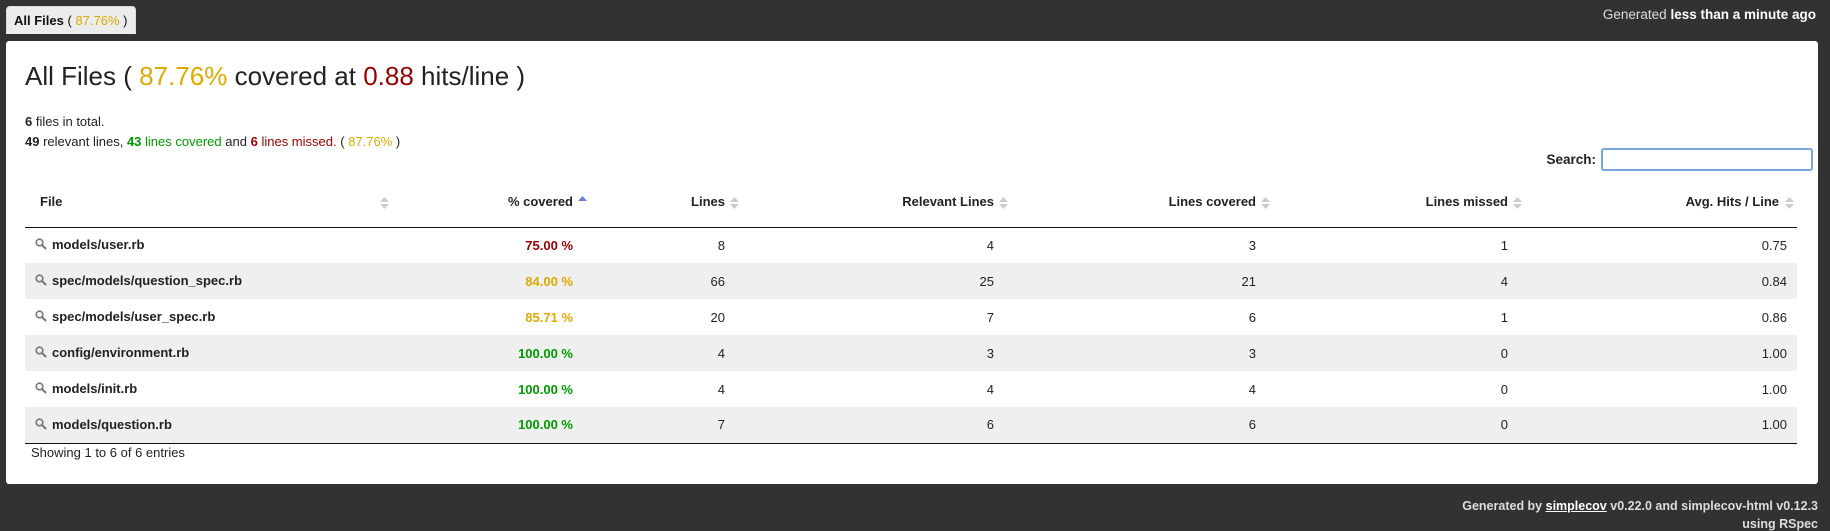  What do you see at coordinates (98, 244) in the screenshot?
I see `file-link: models/user.rb` at bounding box center [98, 244].